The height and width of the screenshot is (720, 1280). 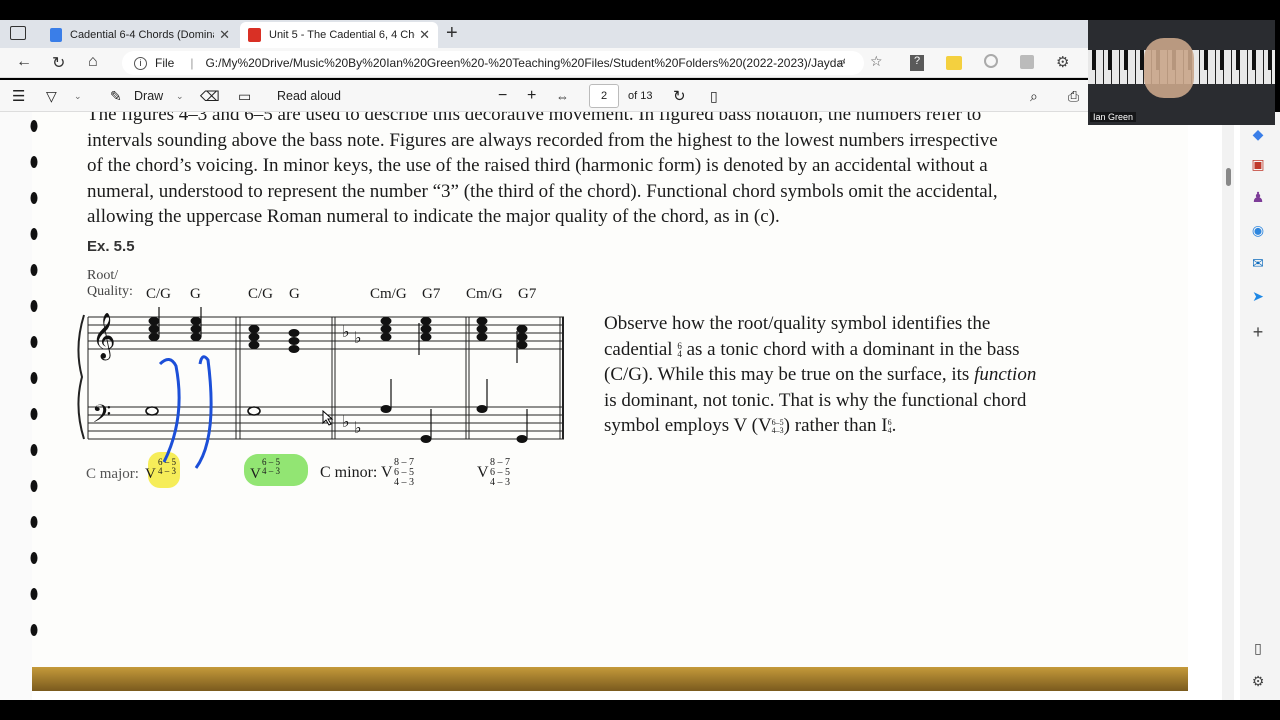 What do you see at coordinates (1228, 406) in the screenshot?
I see `scrollbar` at bounding box center [1228, 406].